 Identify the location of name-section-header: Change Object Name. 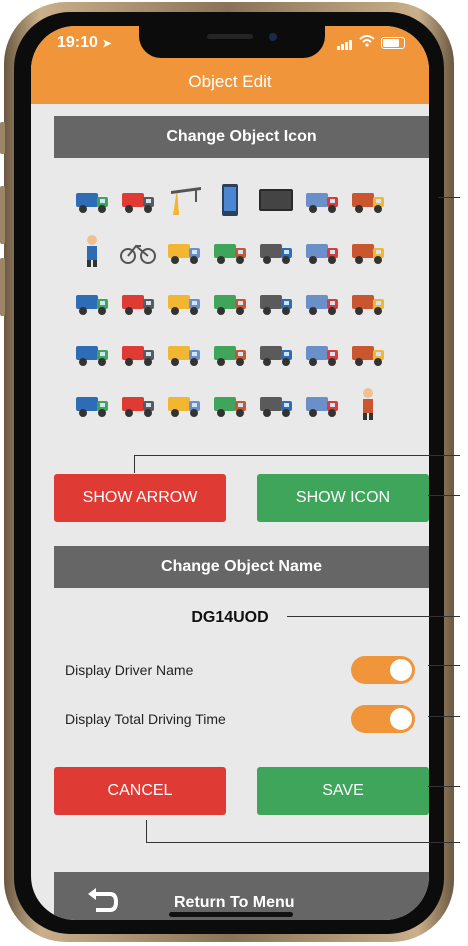
(241, 567).